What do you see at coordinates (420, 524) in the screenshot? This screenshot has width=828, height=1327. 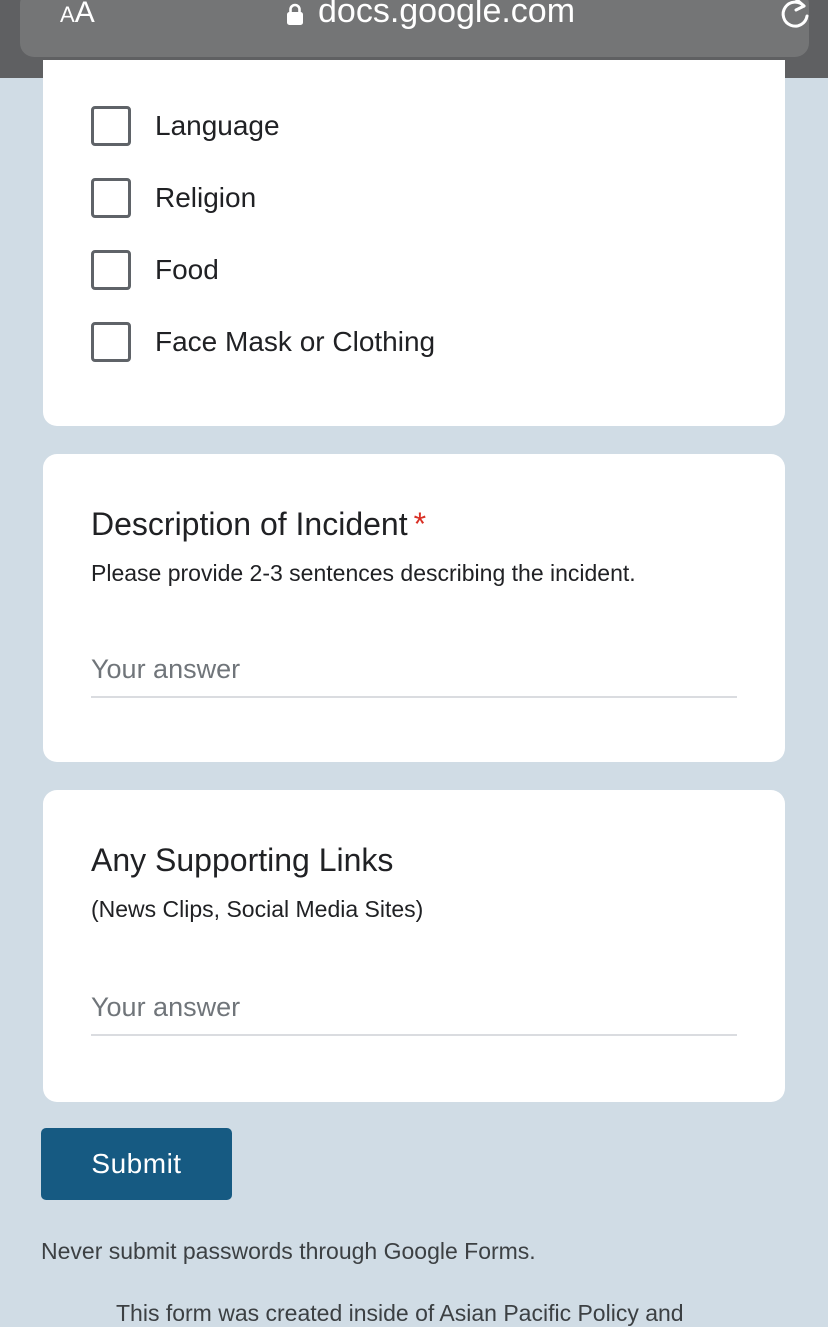 I see `required-asterisk: *` at bounding box center [420, 524].